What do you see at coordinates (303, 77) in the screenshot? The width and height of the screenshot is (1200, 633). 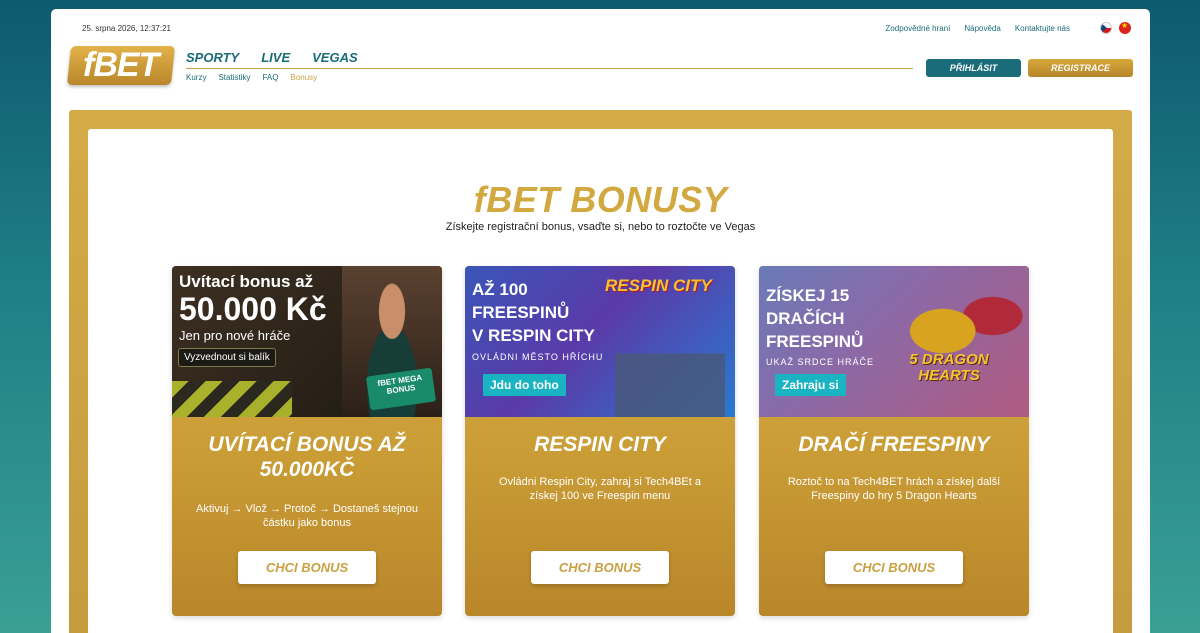 I see `subnav-bonusy: Bonusy` at bounding box center [303, 77].